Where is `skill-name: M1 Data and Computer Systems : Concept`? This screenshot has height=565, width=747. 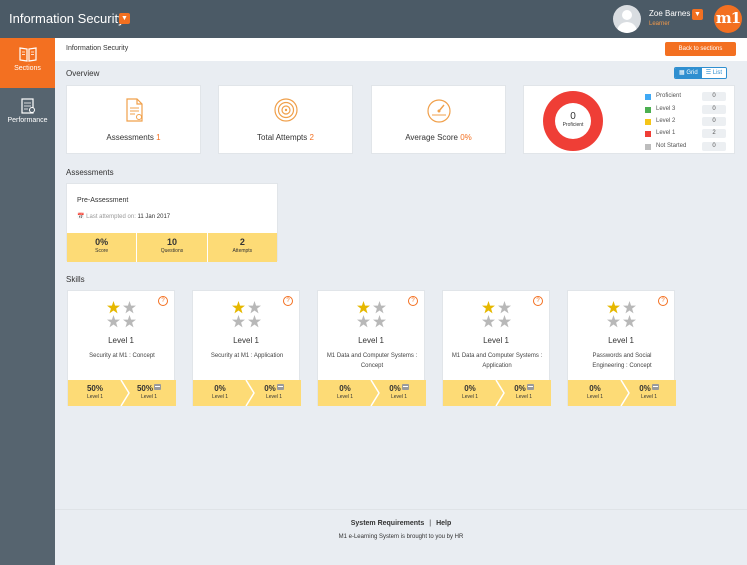
skill-name: M1 Data and Computer Systems : Concept is located at coordinates (372, 361).